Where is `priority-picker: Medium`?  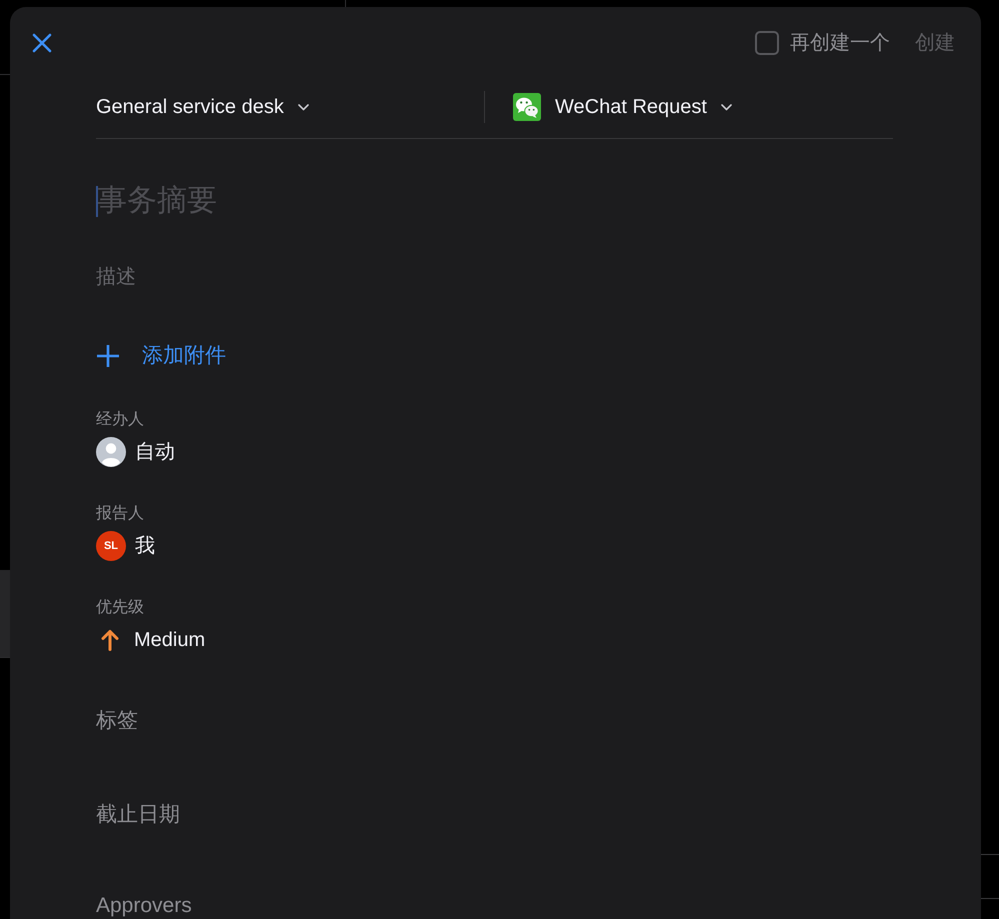
priority-picker: Medium is located at coordinates (151, 640).